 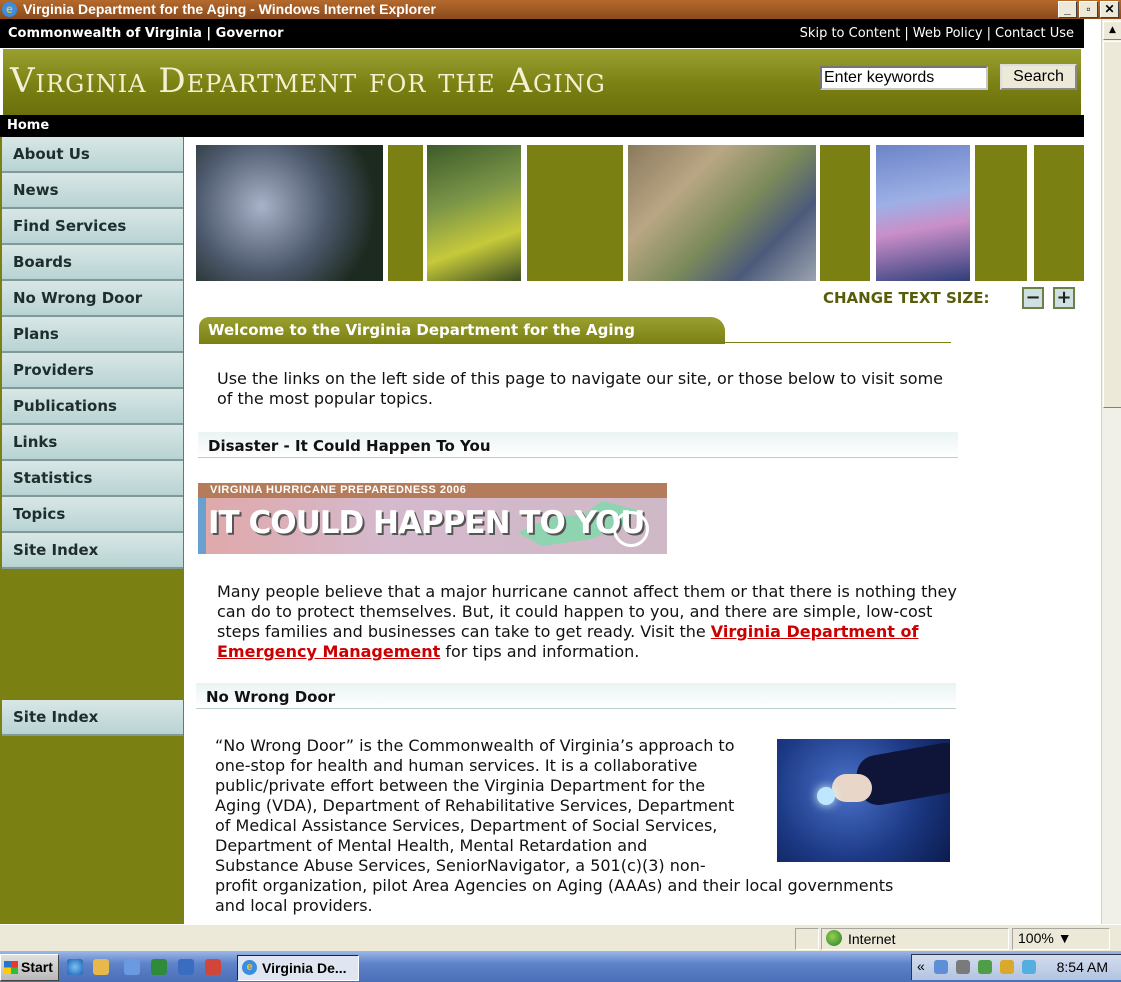 I want to click on app-quicklaunch-icon, so click(x=186, y=967).